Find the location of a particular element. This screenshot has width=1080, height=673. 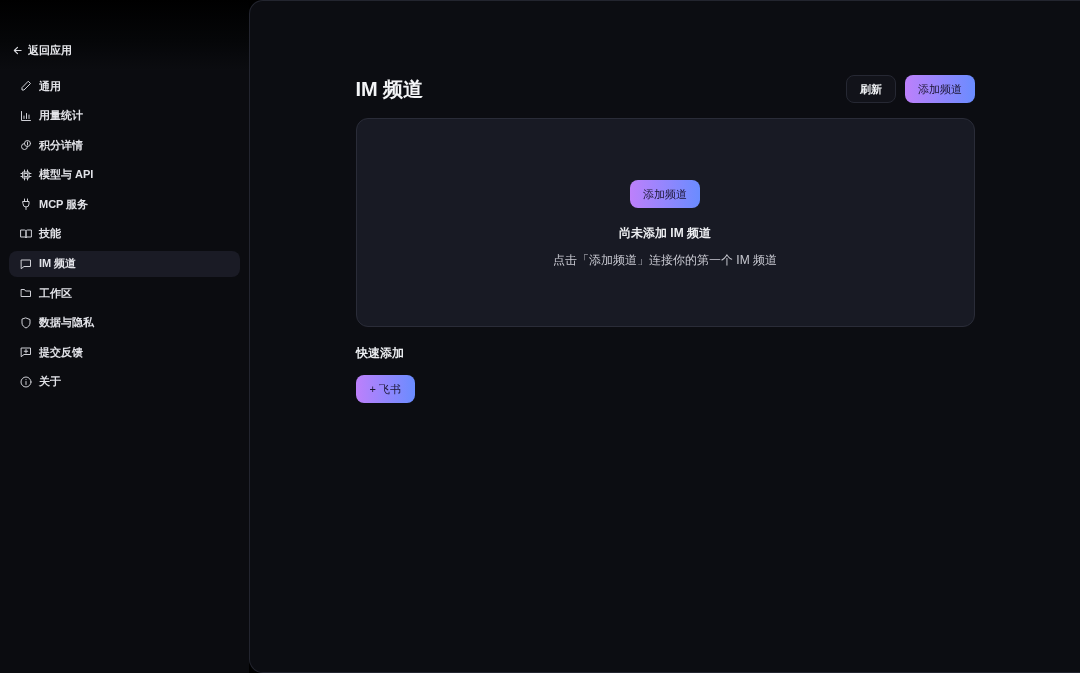

sidebar-item: 积分详情 is located at coordinates (124, 145).